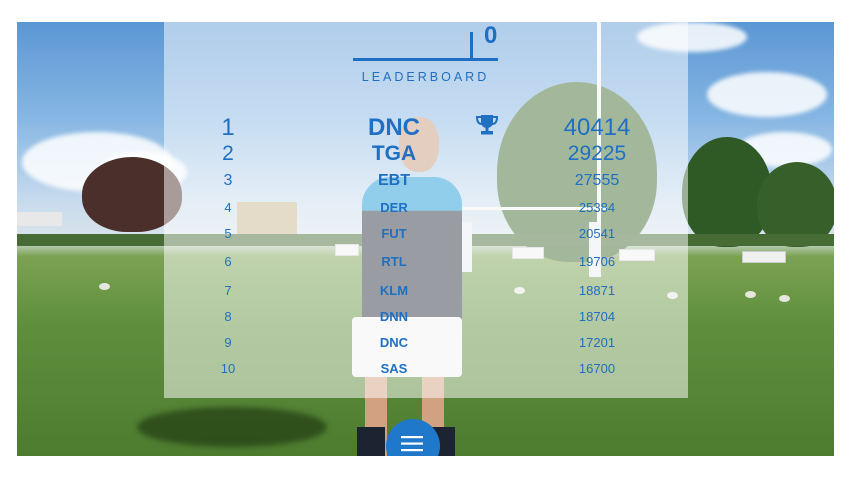 The width and height of the screenshot is (852, 479). What do you see at coordinates (371, 441) in the screenshot?
I see `player-sock` at bounding box center [371, 441].